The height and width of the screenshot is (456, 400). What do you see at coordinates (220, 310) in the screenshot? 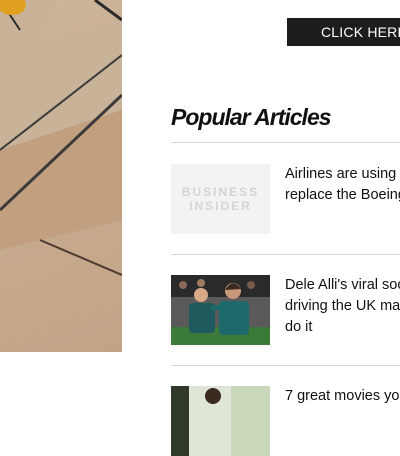
I see `football-players-photo-thumbnail` at bounding box center [220, 310].